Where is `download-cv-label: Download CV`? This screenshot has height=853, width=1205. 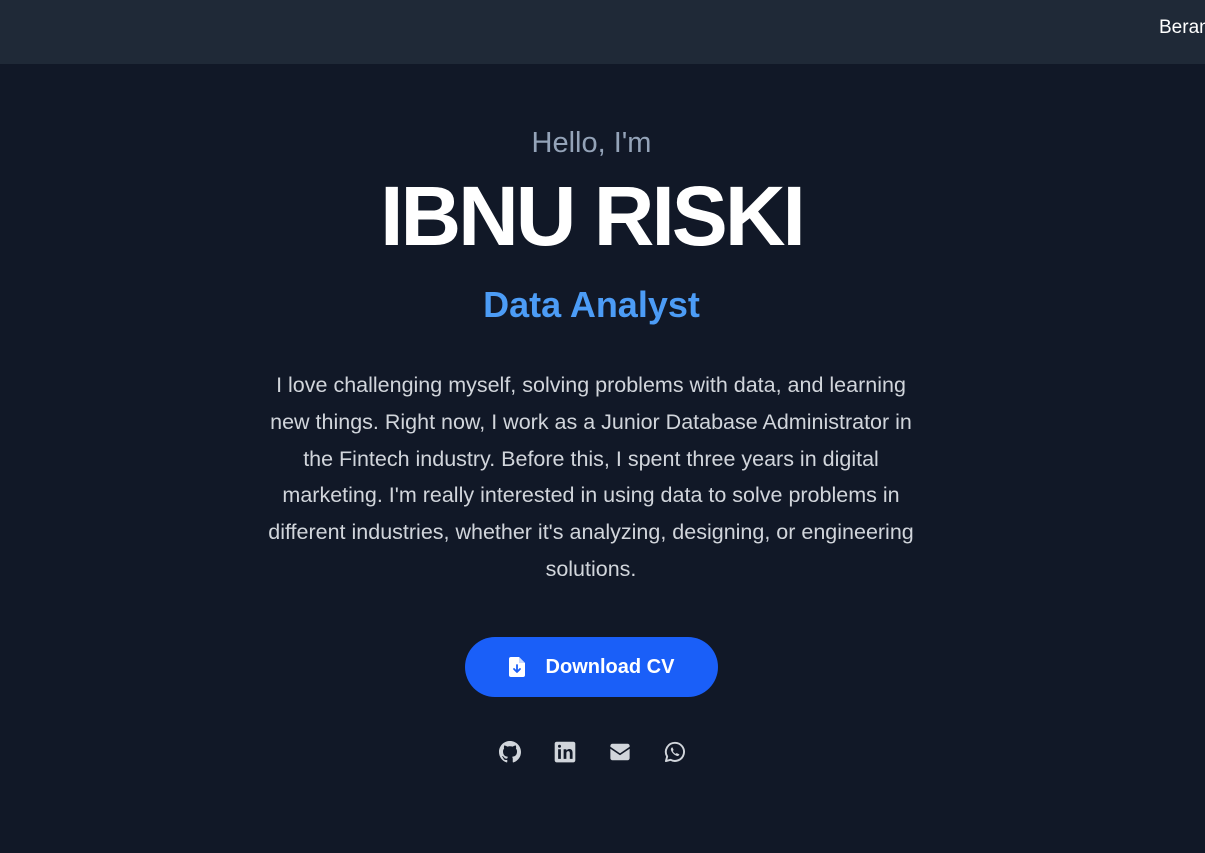
download-cv-label: Download CV is located at coordinates (610, 666).